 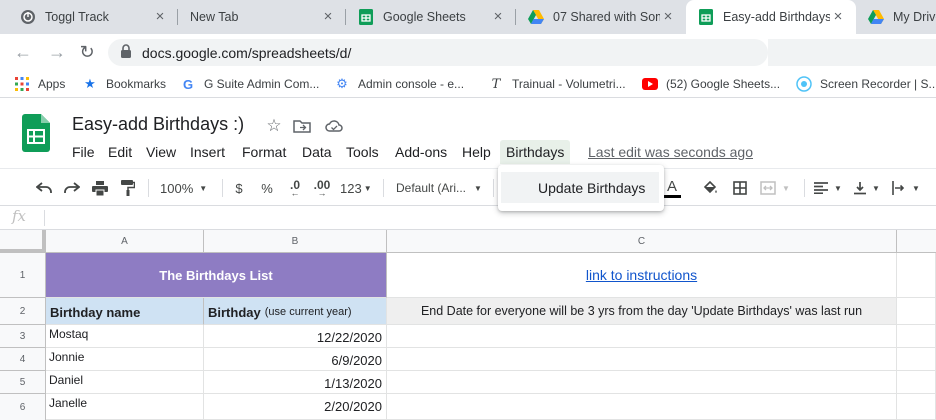 What do you see at coordinates (23, 311) in the screenshot?
I see `row-header-2: 2` at bounding box center [23, 311].